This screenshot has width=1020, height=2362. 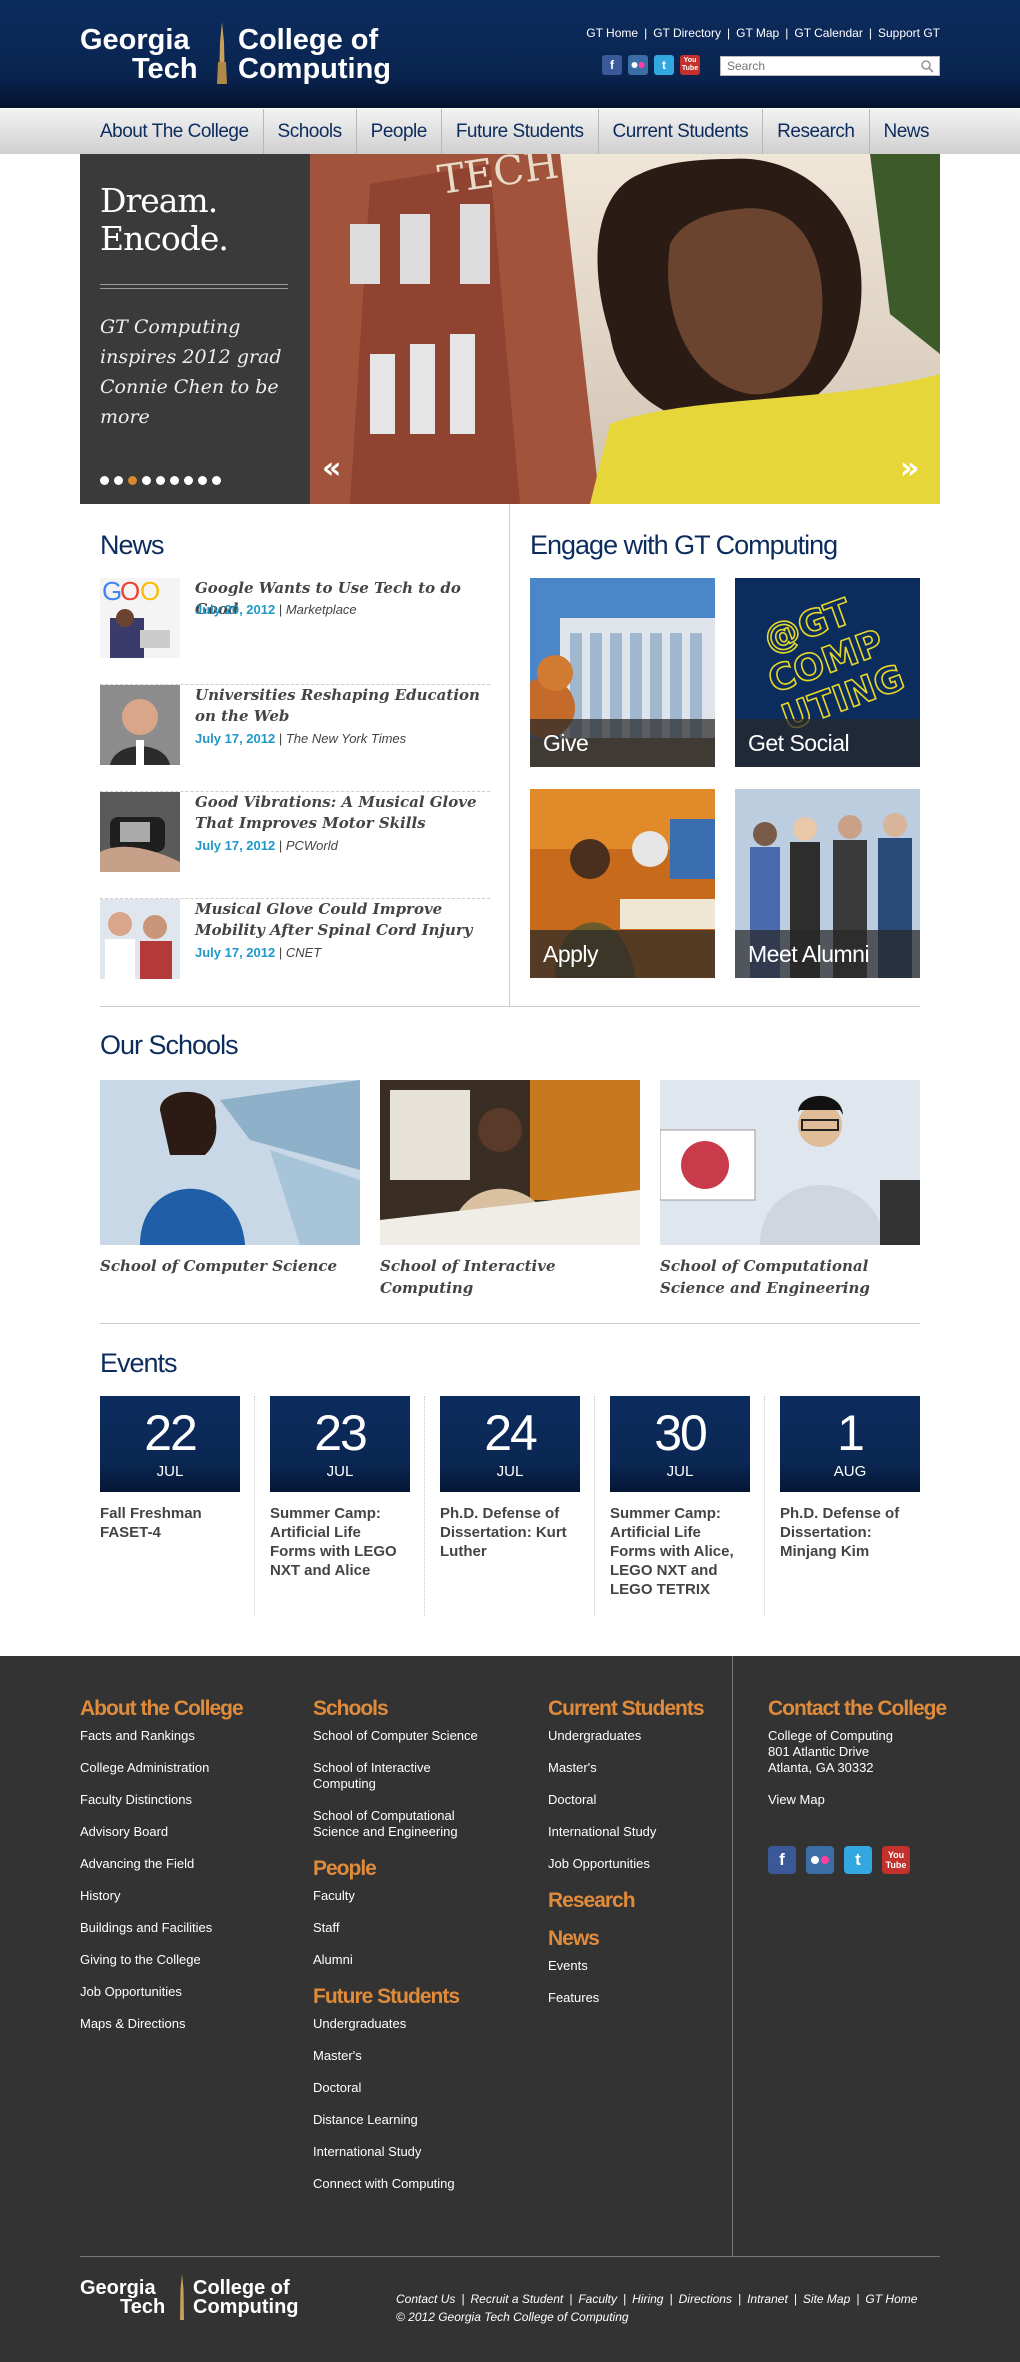 What do you see at coordinates (403, 1960) in the screenshot?
I see `footer-link: Alumni` at bounding box center [403, 1960].